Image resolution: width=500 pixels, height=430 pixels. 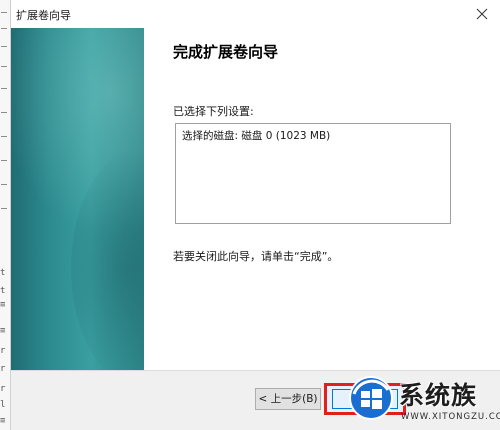 I want to click on finish-instruction: 若要关闭此向导，请单击“完成”。, so click(x=256, y=256).